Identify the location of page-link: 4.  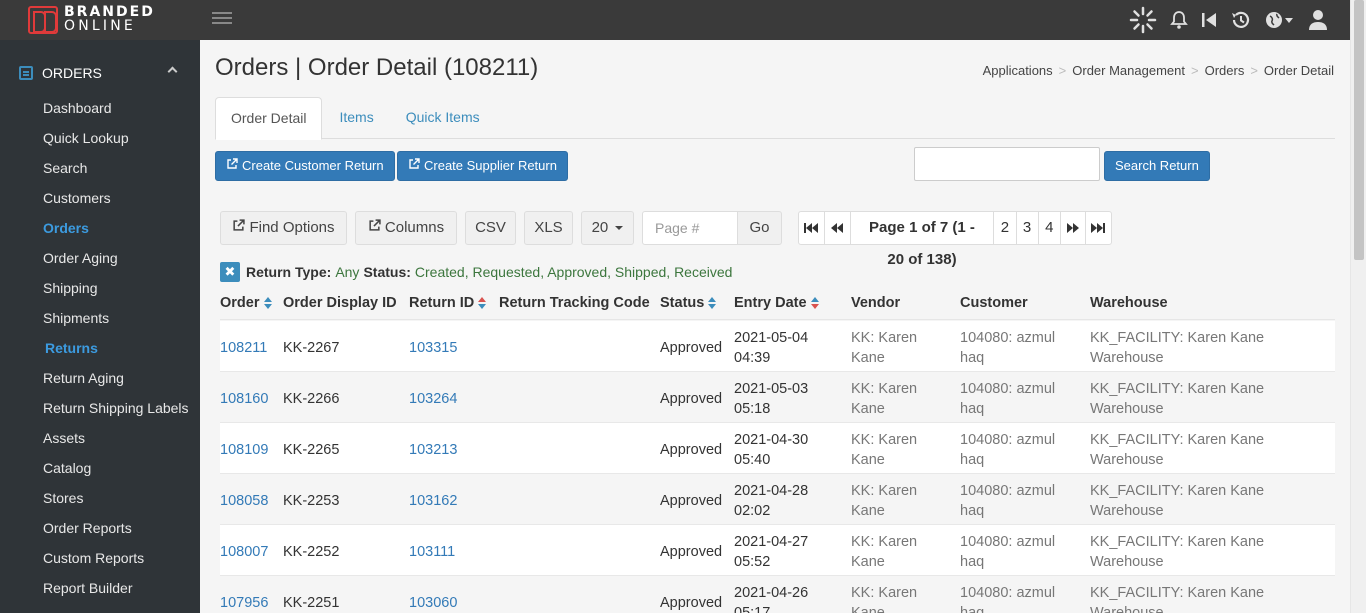
(1050, 228).